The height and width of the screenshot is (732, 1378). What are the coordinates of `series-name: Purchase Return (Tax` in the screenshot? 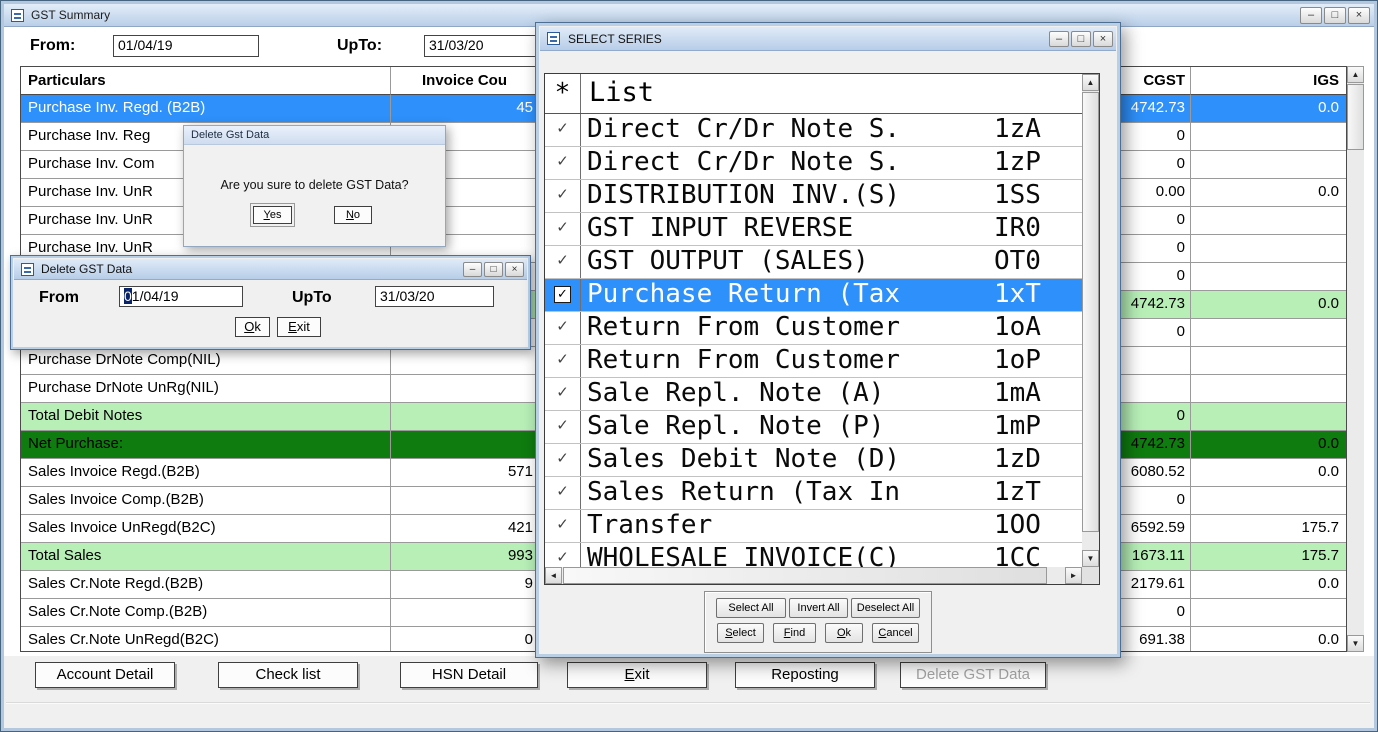 It's located at (744, 294).